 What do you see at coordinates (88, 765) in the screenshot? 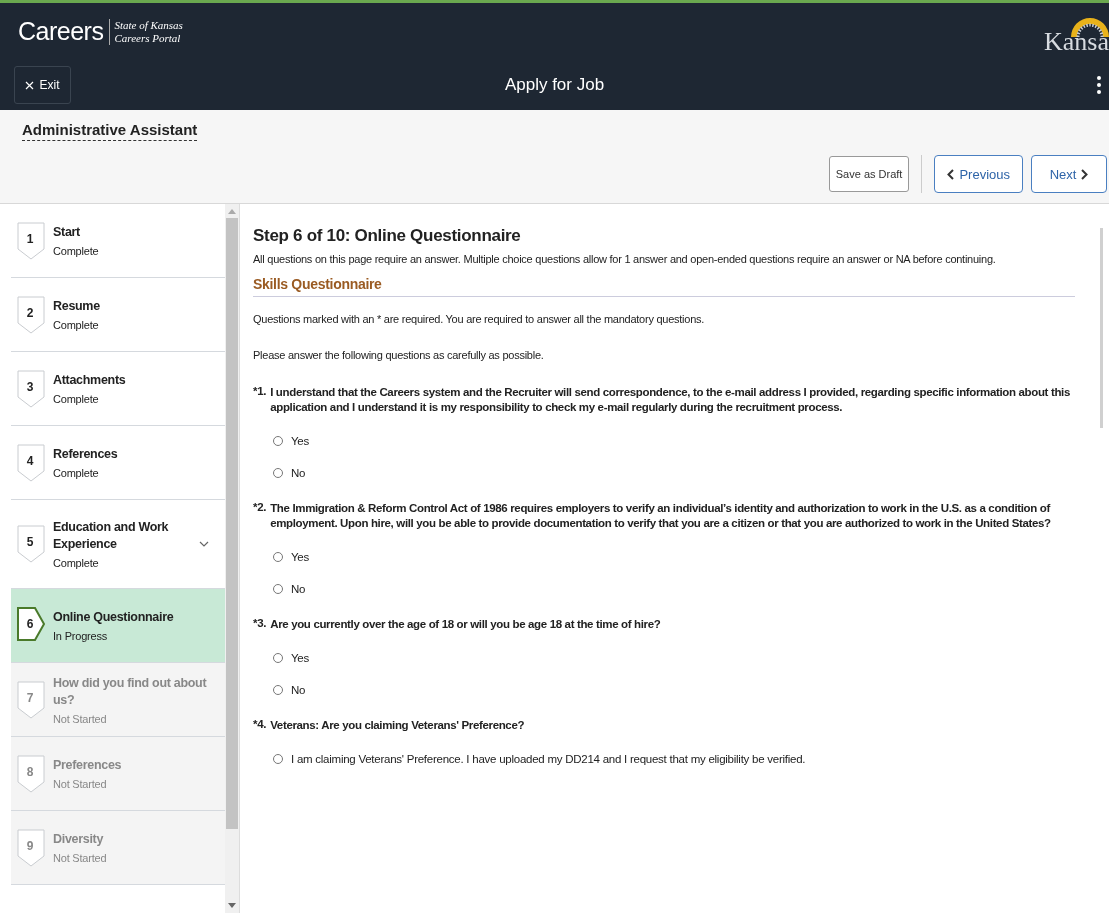
I see `step-title: Preferences` at bounding box center [88, 765].